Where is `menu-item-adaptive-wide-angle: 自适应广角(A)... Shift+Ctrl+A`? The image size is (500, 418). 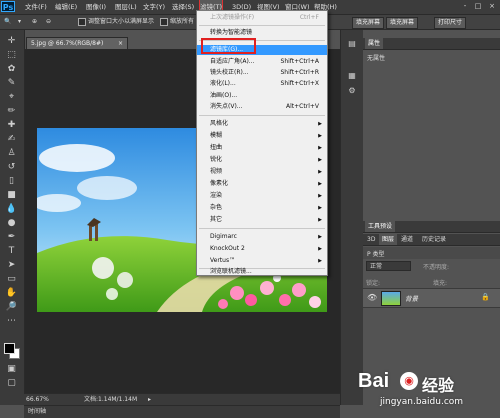
menu-item-adaptive-wide-angle: 自适应广角(A)... Shift+Ctrl+A is located at coordinates (262, 62).